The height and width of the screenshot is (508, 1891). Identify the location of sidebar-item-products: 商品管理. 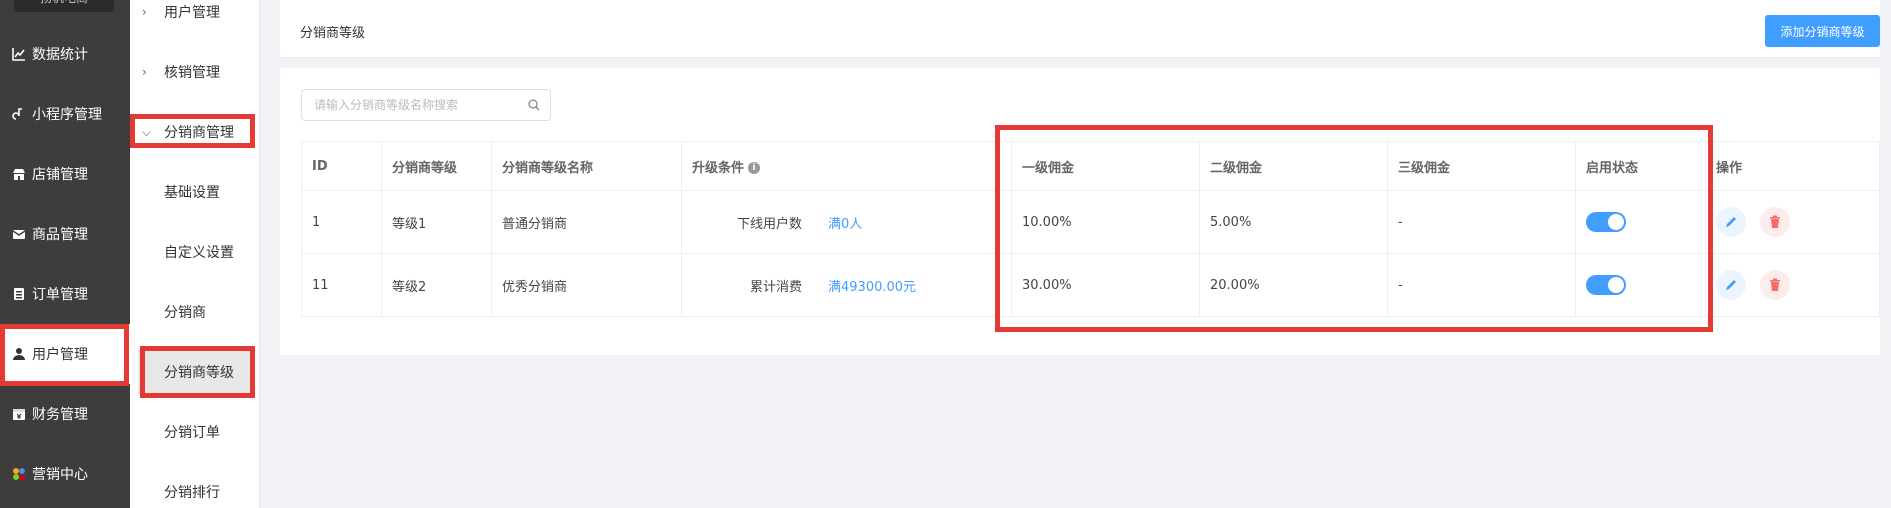
(65, 234).